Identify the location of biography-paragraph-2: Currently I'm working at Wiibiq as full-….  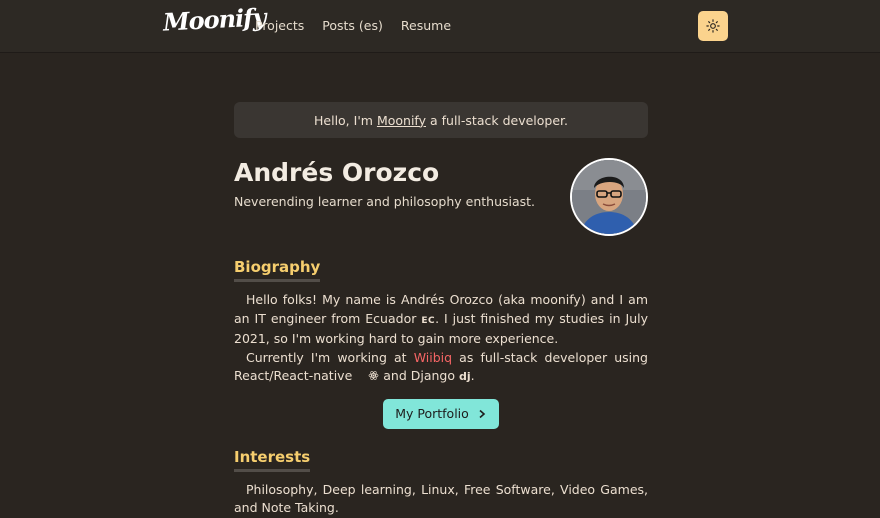
(441, 368).